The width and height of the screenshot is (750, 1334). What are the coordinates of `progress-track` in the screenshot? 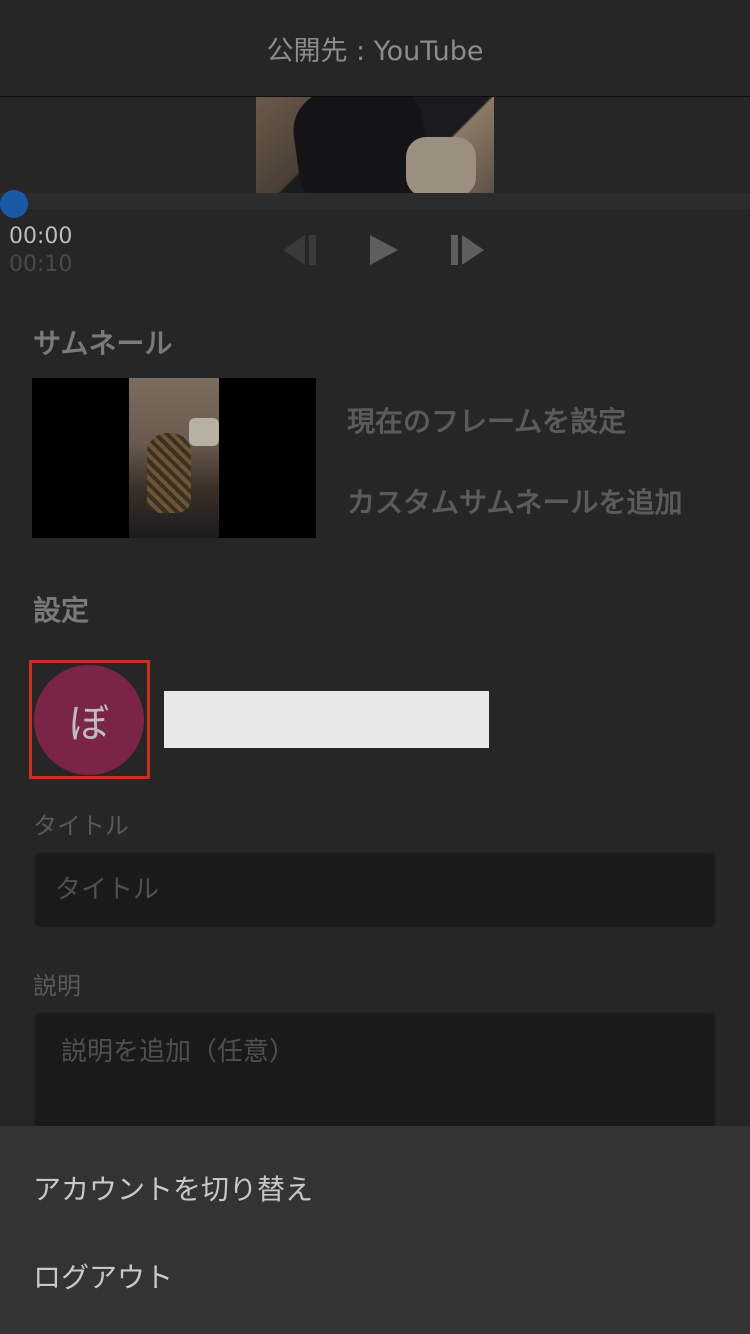 It's located at (375, 201).